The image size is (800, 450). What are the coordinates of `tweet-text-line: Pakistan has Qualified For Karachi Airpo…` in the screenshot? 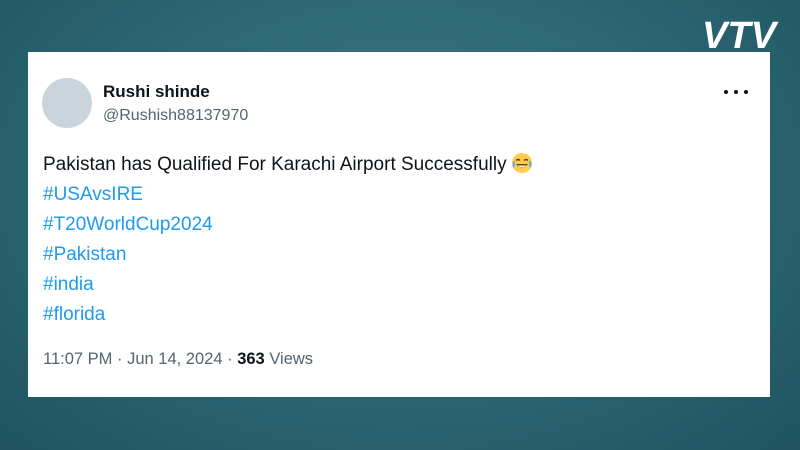 It's located at (396, 165).